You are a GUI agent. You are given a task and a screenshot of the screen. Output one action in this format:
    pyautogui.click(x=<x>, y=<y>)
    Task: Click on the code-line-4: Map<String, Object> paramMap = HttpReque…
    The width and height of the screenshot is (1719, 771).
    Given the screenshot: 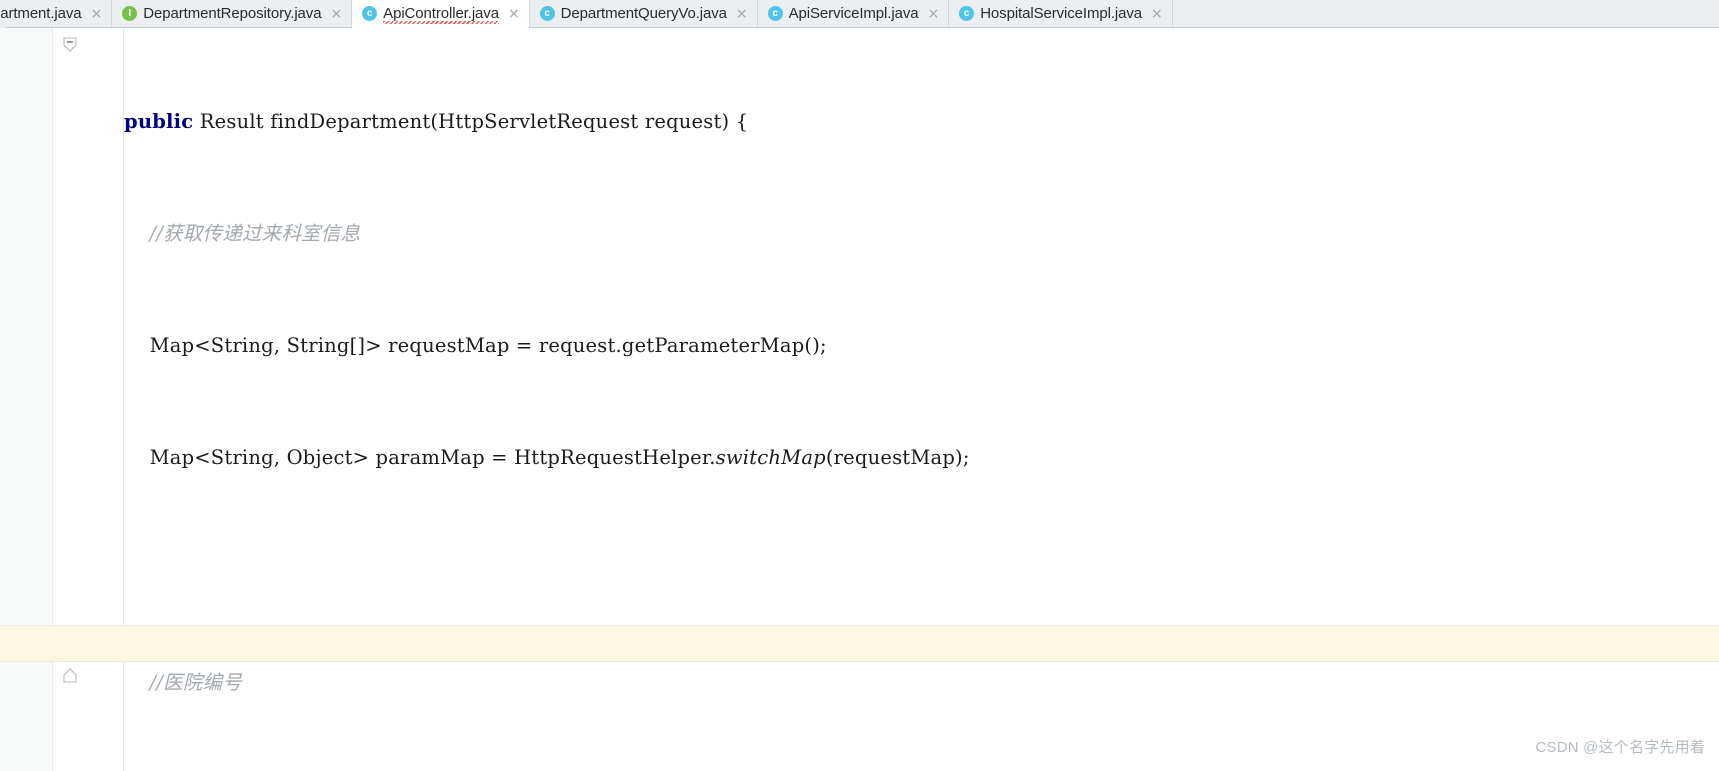 What is the action you would take?
    pyautogui.click(x=921, y=457)
    